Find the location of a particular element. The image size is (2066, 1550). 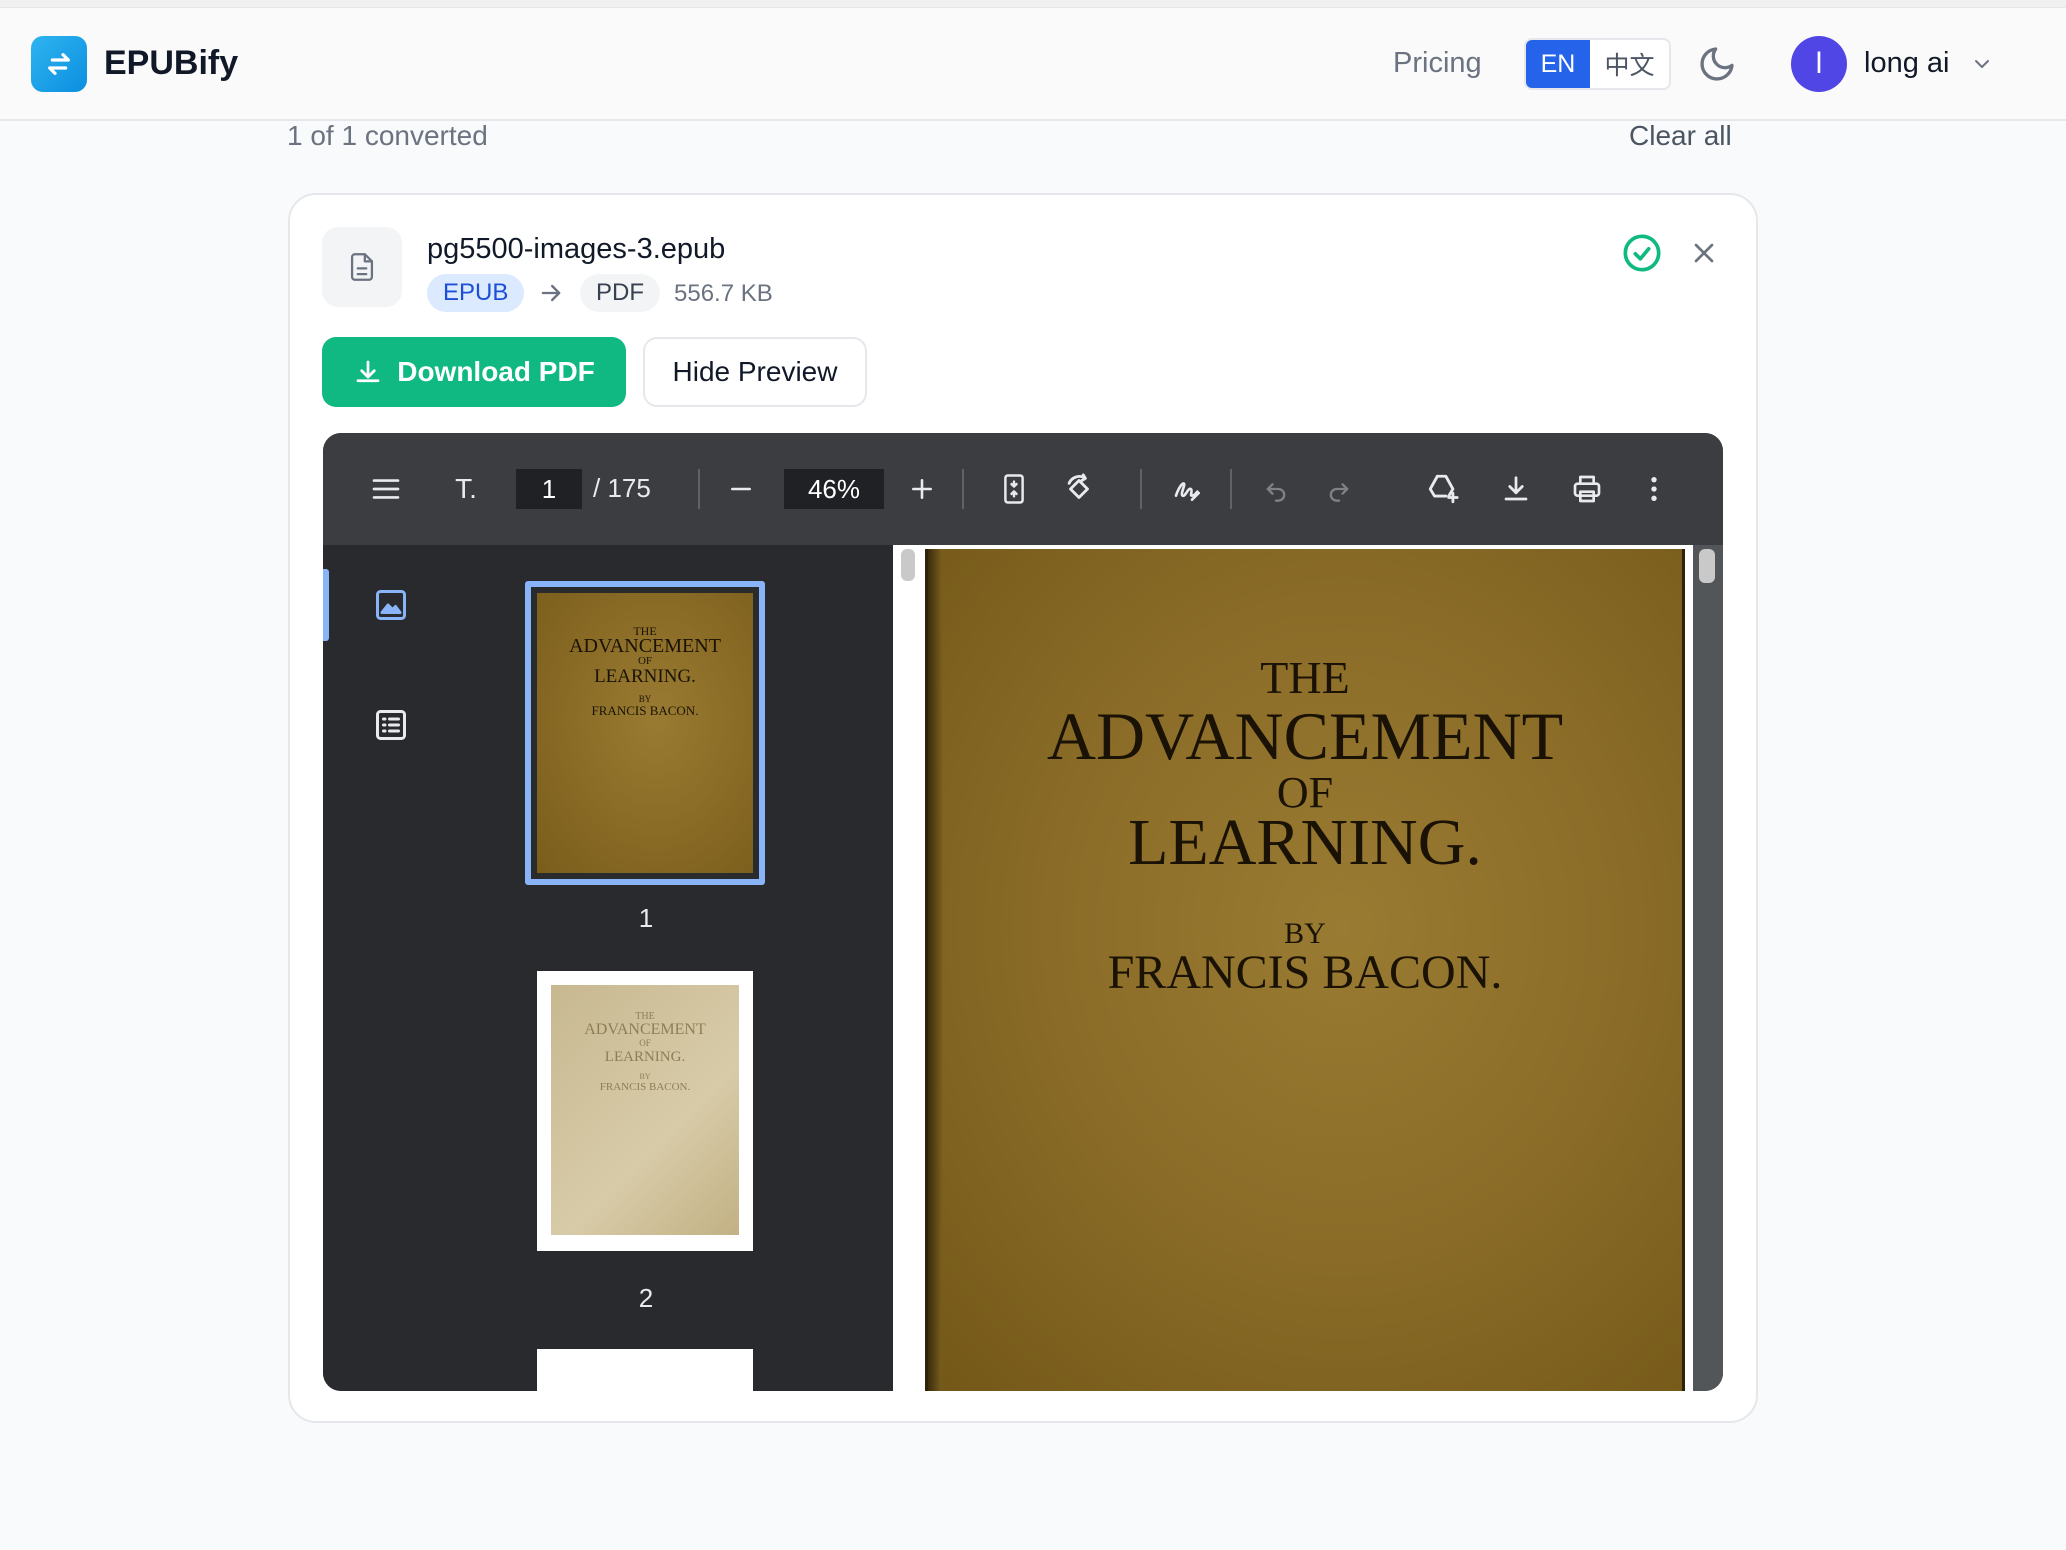

zoom-out-icon is located at coordinates (741, 489).